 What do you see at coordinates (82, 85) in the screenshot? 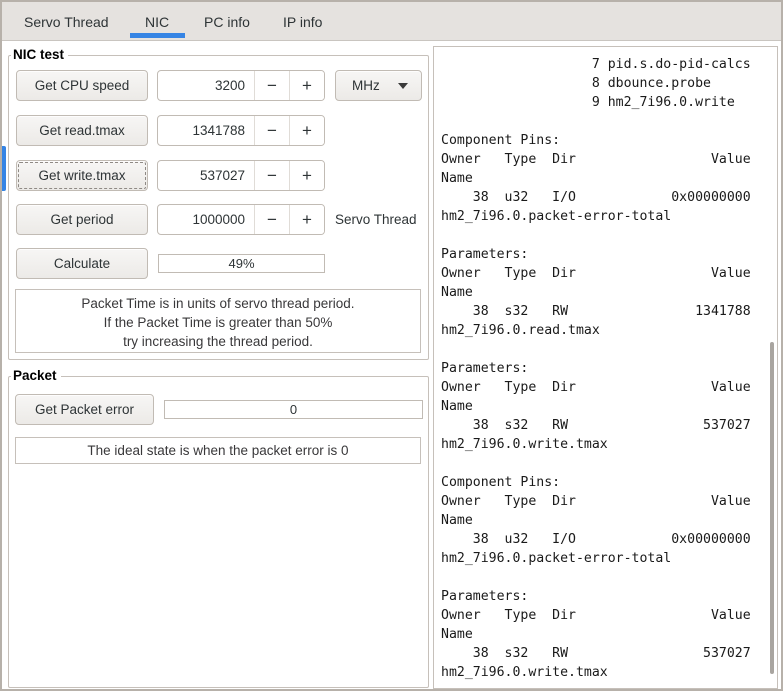
I see `get-cpu-speed-button: Get CPU speed` at bounding box center [82, 85].